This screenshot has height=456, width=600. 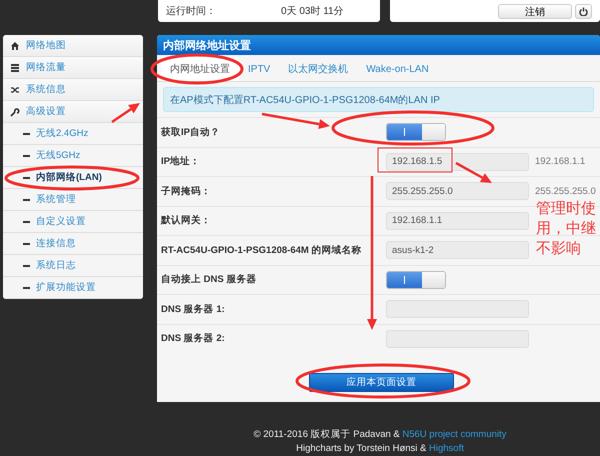 I want to click on tab: IPTV, so click(x=259, y=69).